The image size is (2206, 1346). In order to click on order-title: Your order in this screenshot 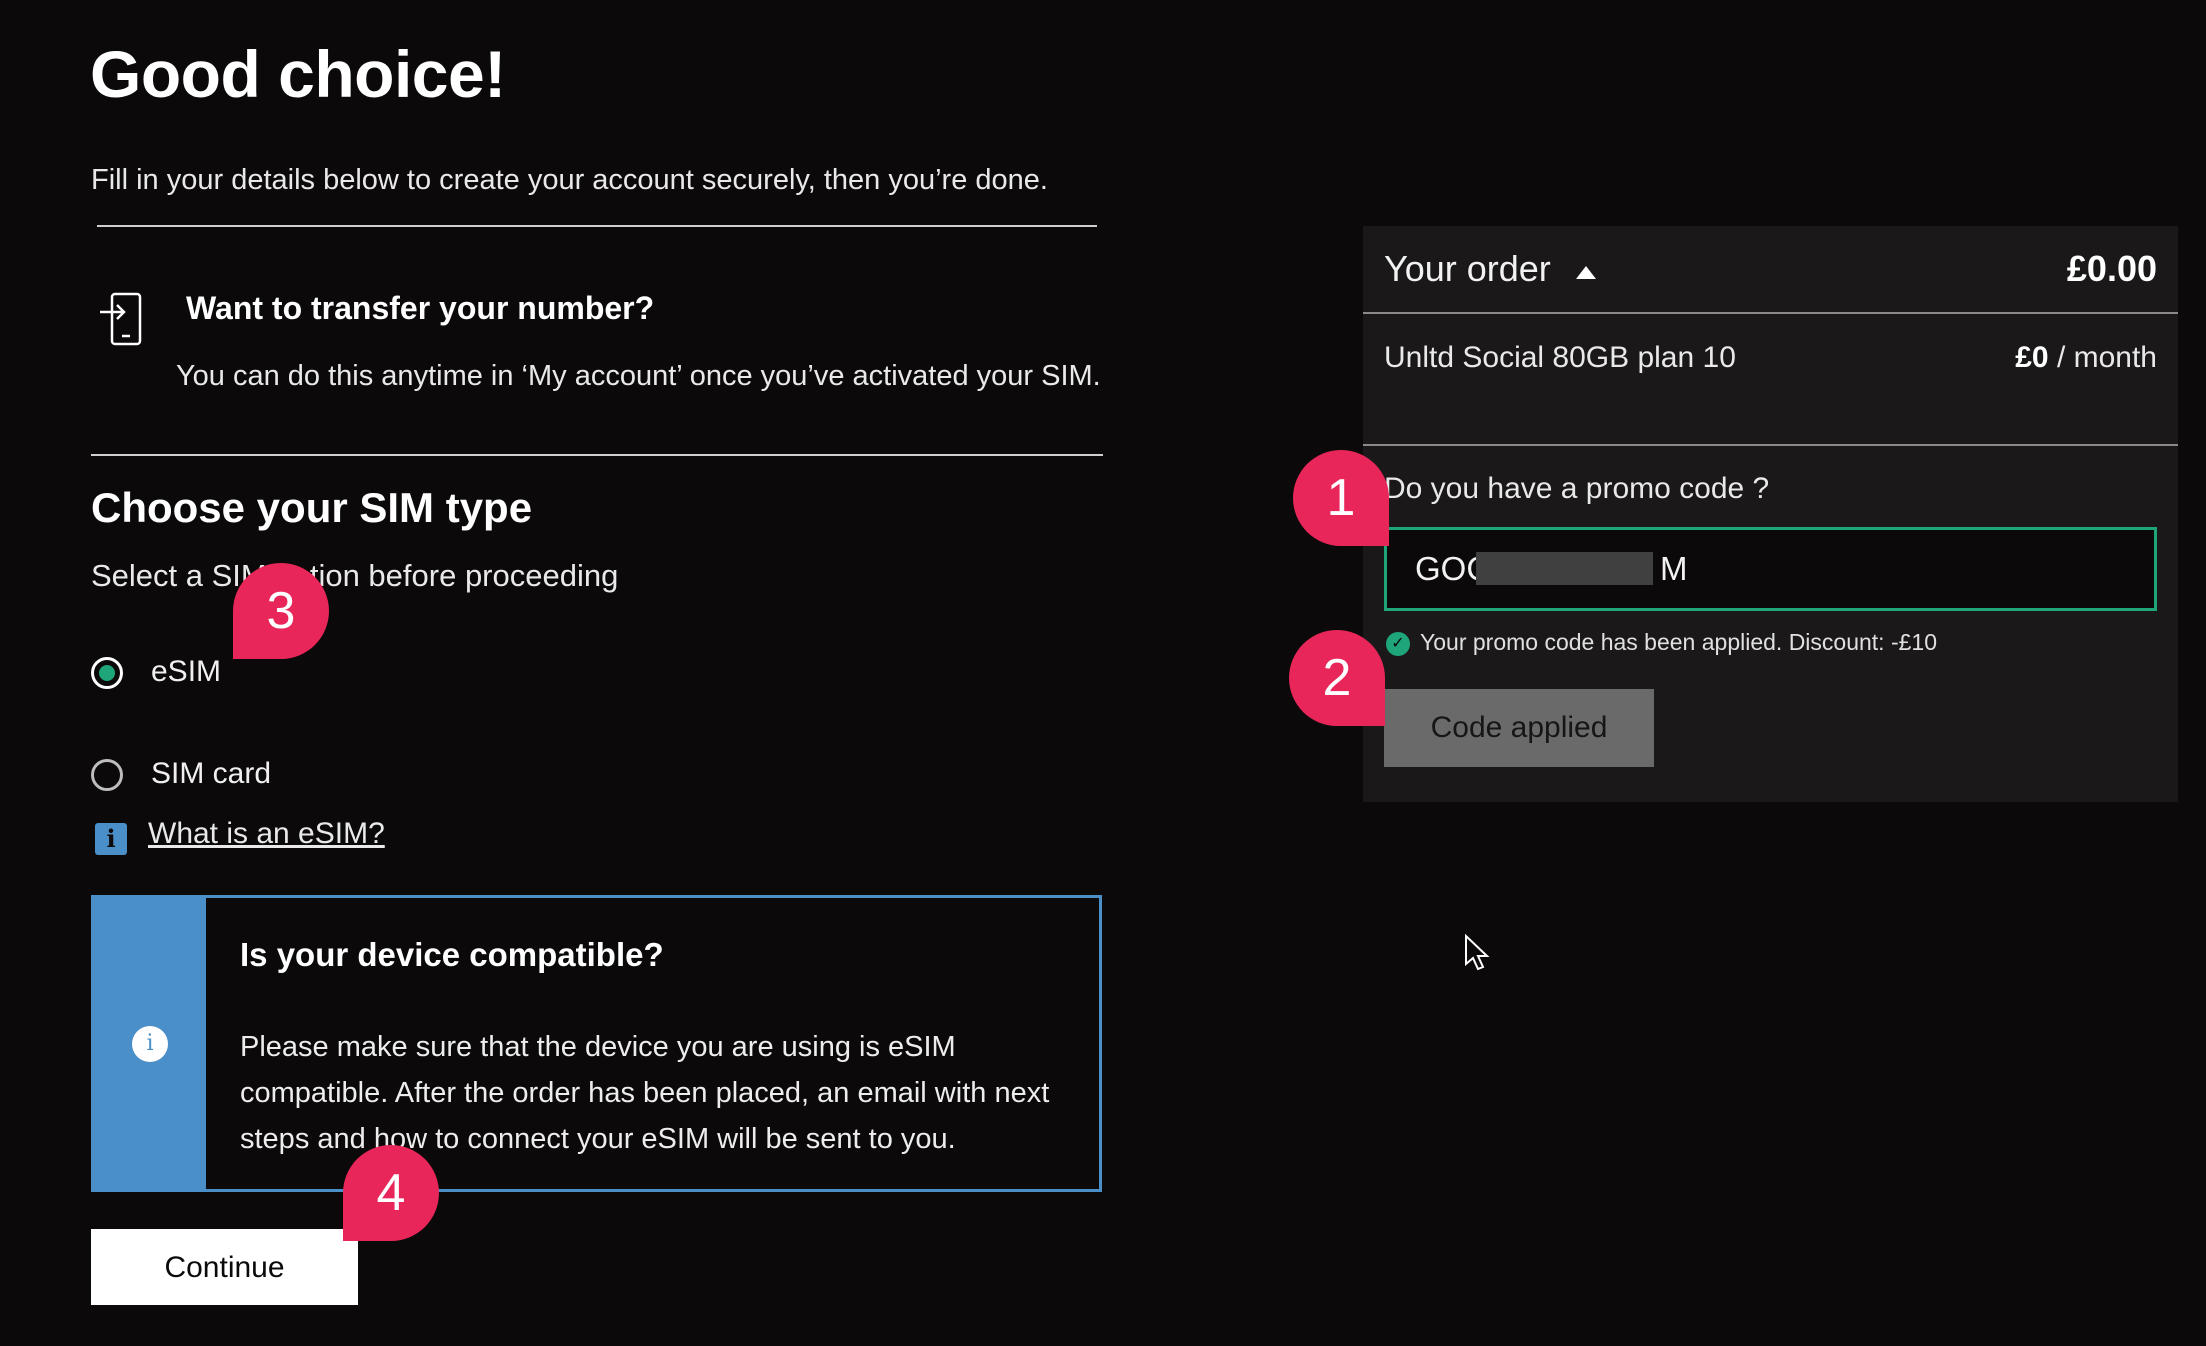, I will do `click(1467, 269)`.